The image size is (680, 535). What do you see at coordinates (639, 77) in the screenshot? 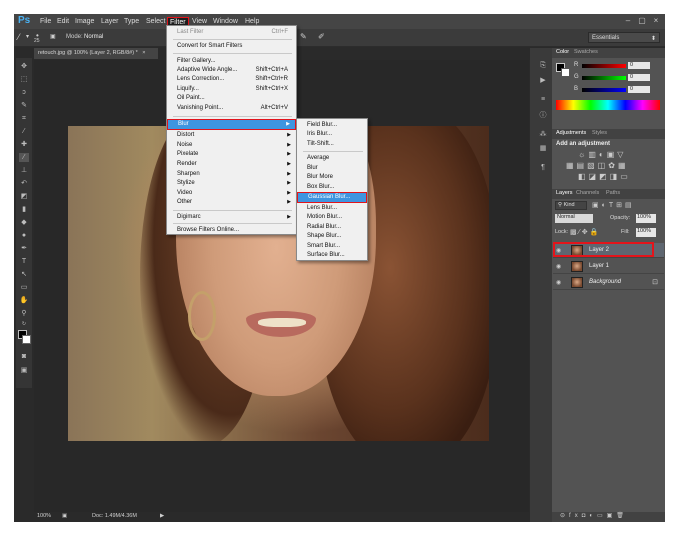
I see `channel-g-value: 0` at bounding box center [639, 77].